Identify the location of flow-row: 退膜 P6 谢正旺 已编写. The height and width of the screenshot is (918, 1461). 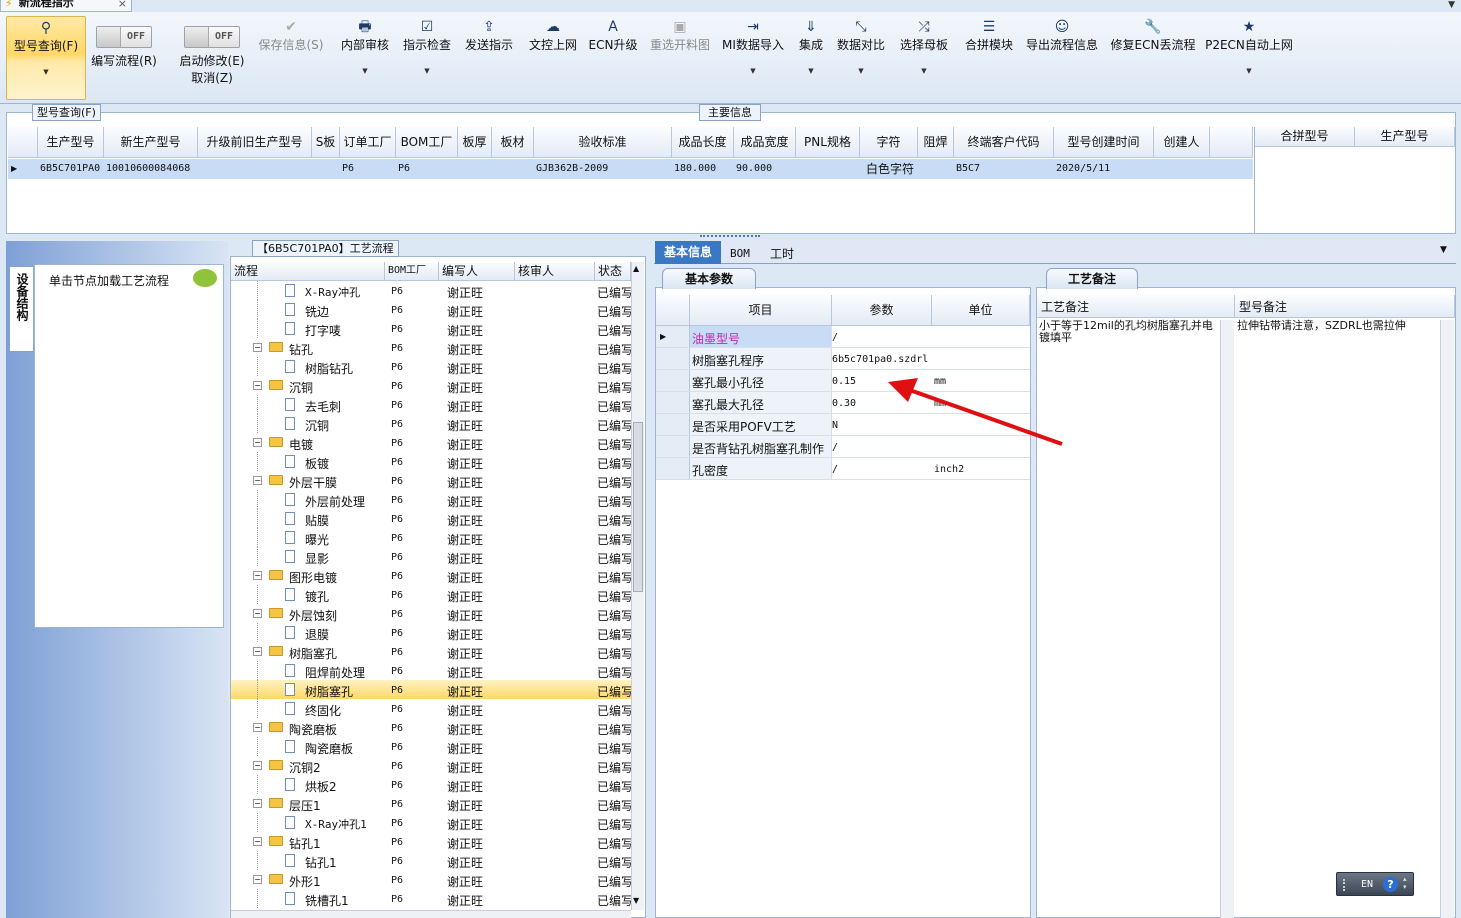
(431, 632).